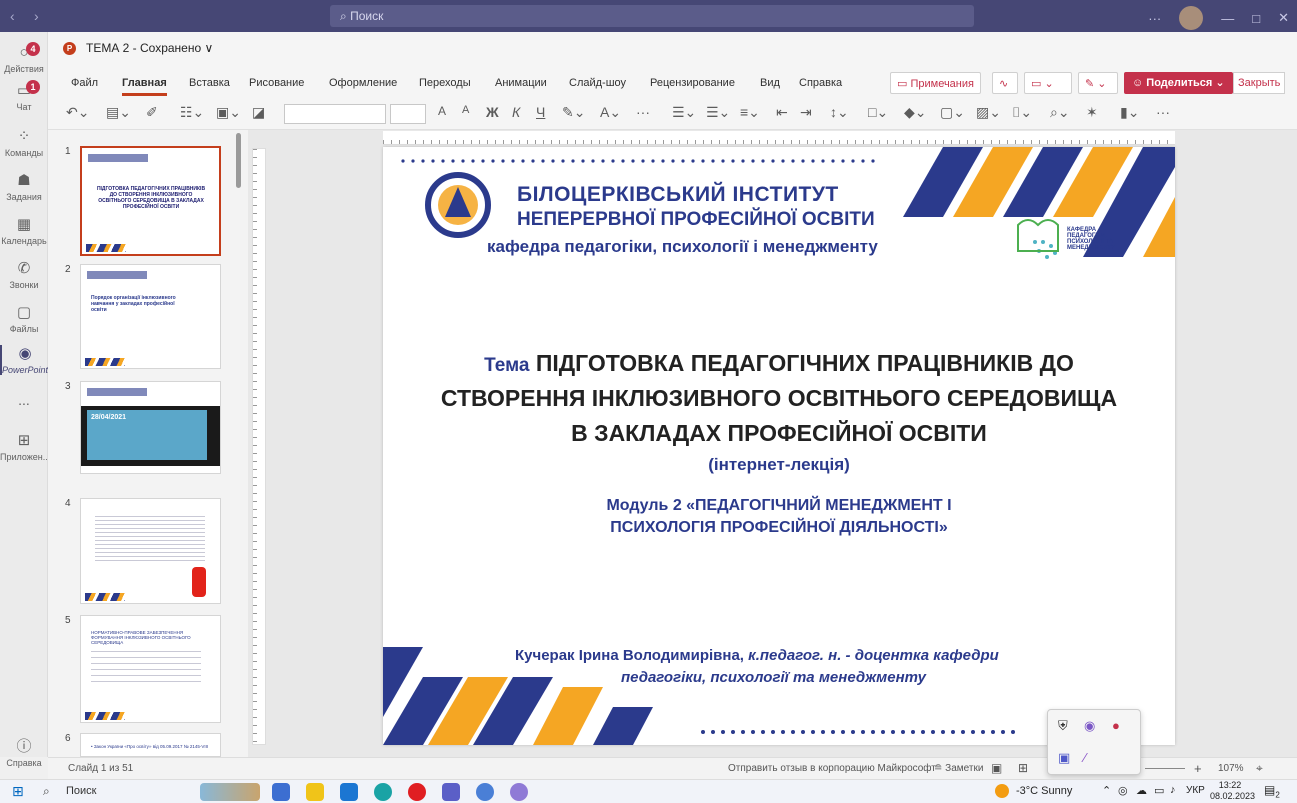  I want to click on clock: 13:22 08.02.2023, so click(1232, 791).